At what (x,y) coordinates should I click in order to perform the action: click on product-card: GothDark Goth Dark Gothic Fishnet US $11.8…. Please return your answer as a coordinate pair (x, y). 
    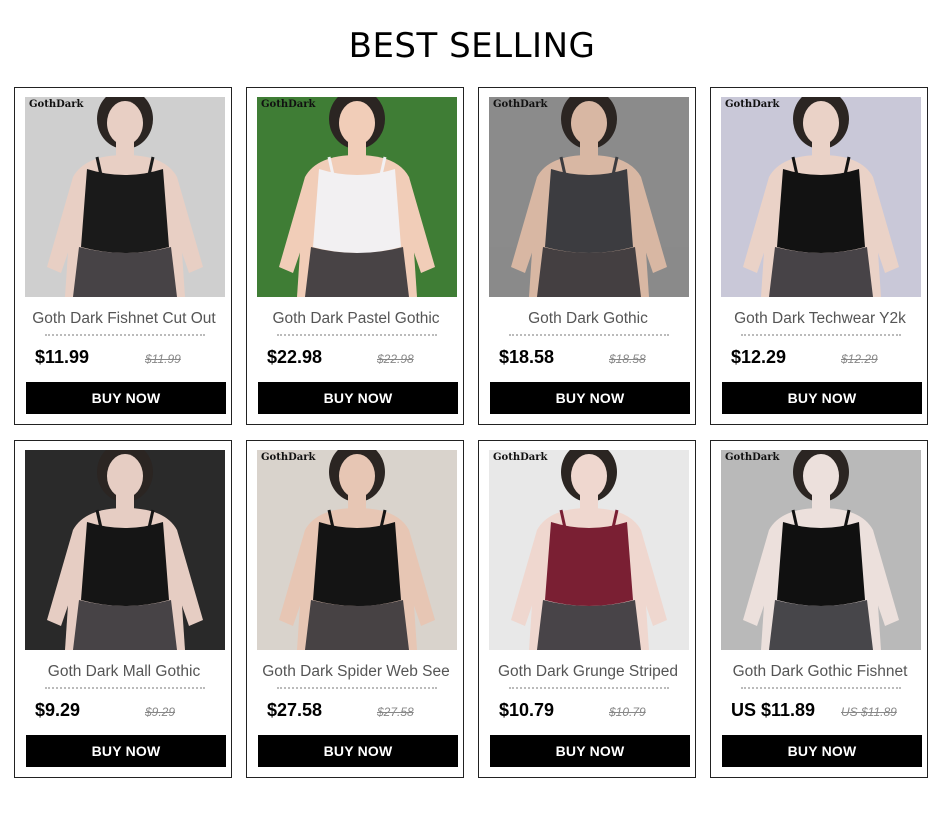
    Looking at the image, I should click on (819, 609).